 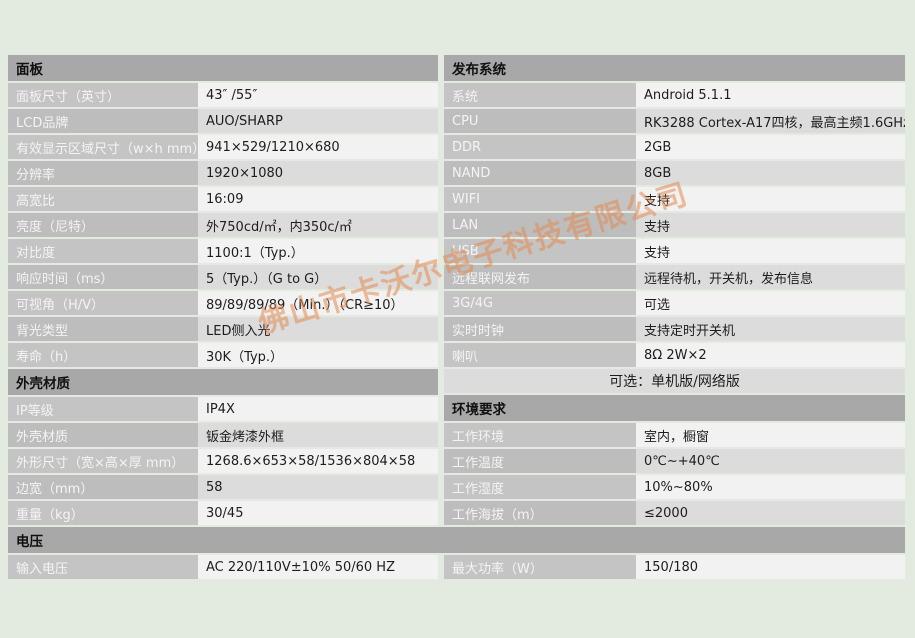 I want to click on table-row: DDR 2GB, so click(x=674, y=147).